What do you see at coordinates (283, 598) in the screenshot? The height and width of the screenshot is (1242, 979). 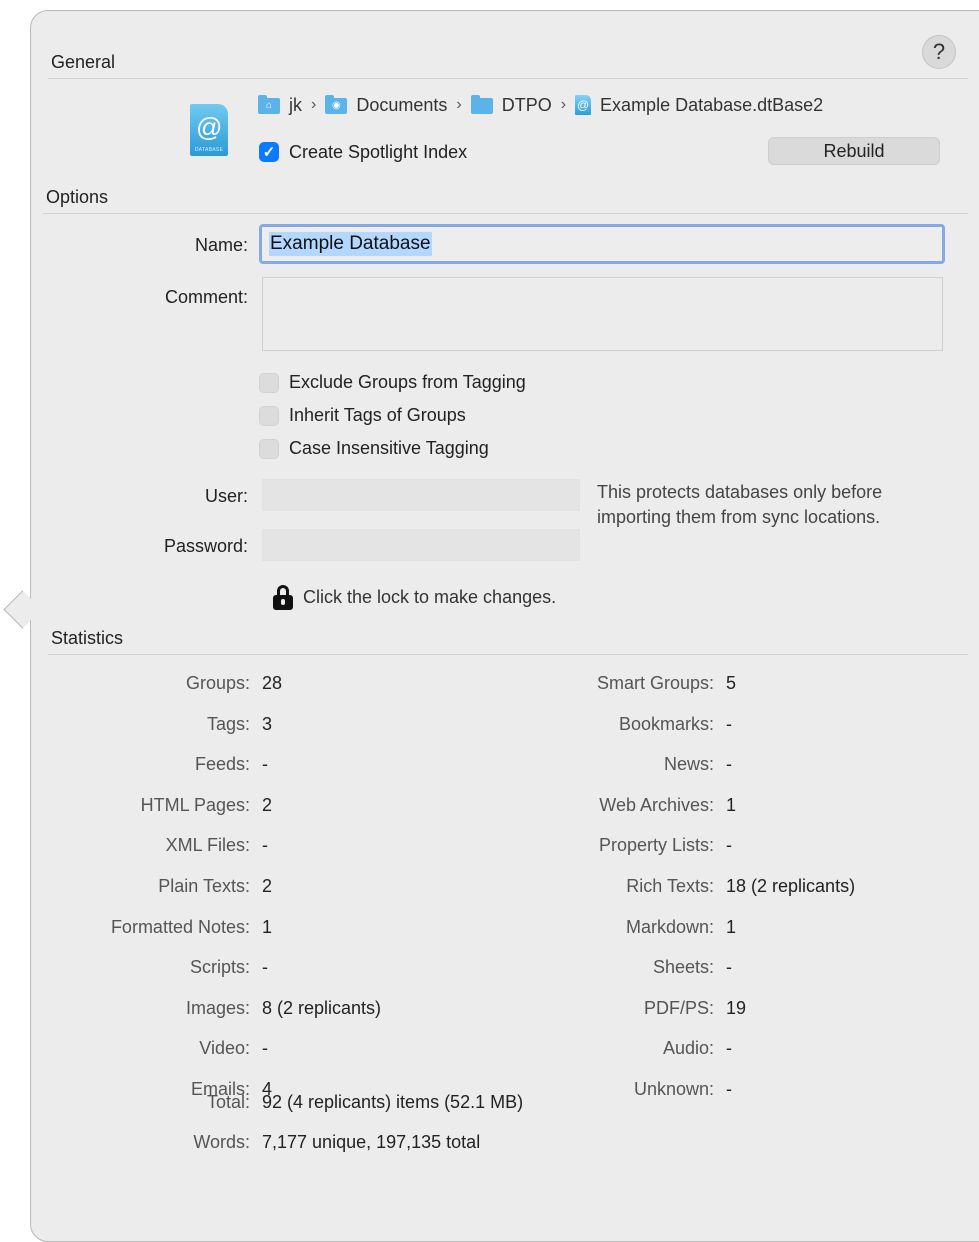 I see `lock-icon` at bounding box center [283, 598].